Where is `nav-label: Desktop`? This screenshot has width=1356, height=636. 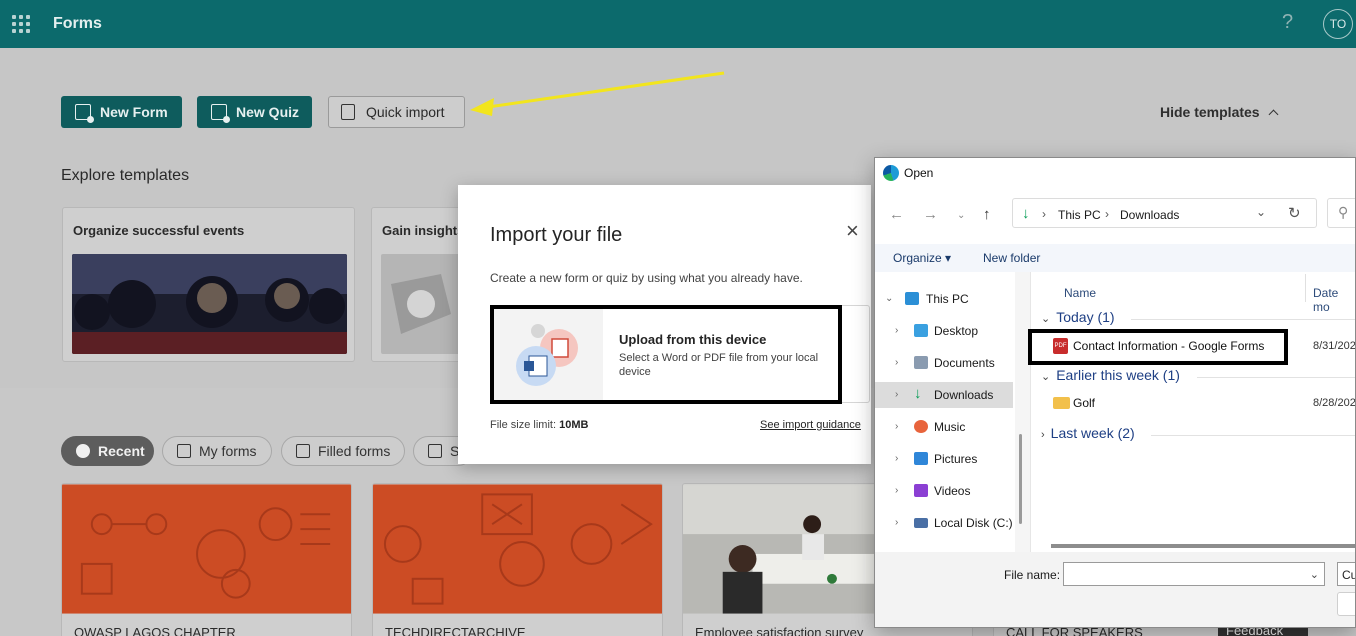 nav-label: Desktop is located at coordinates (956, 331).